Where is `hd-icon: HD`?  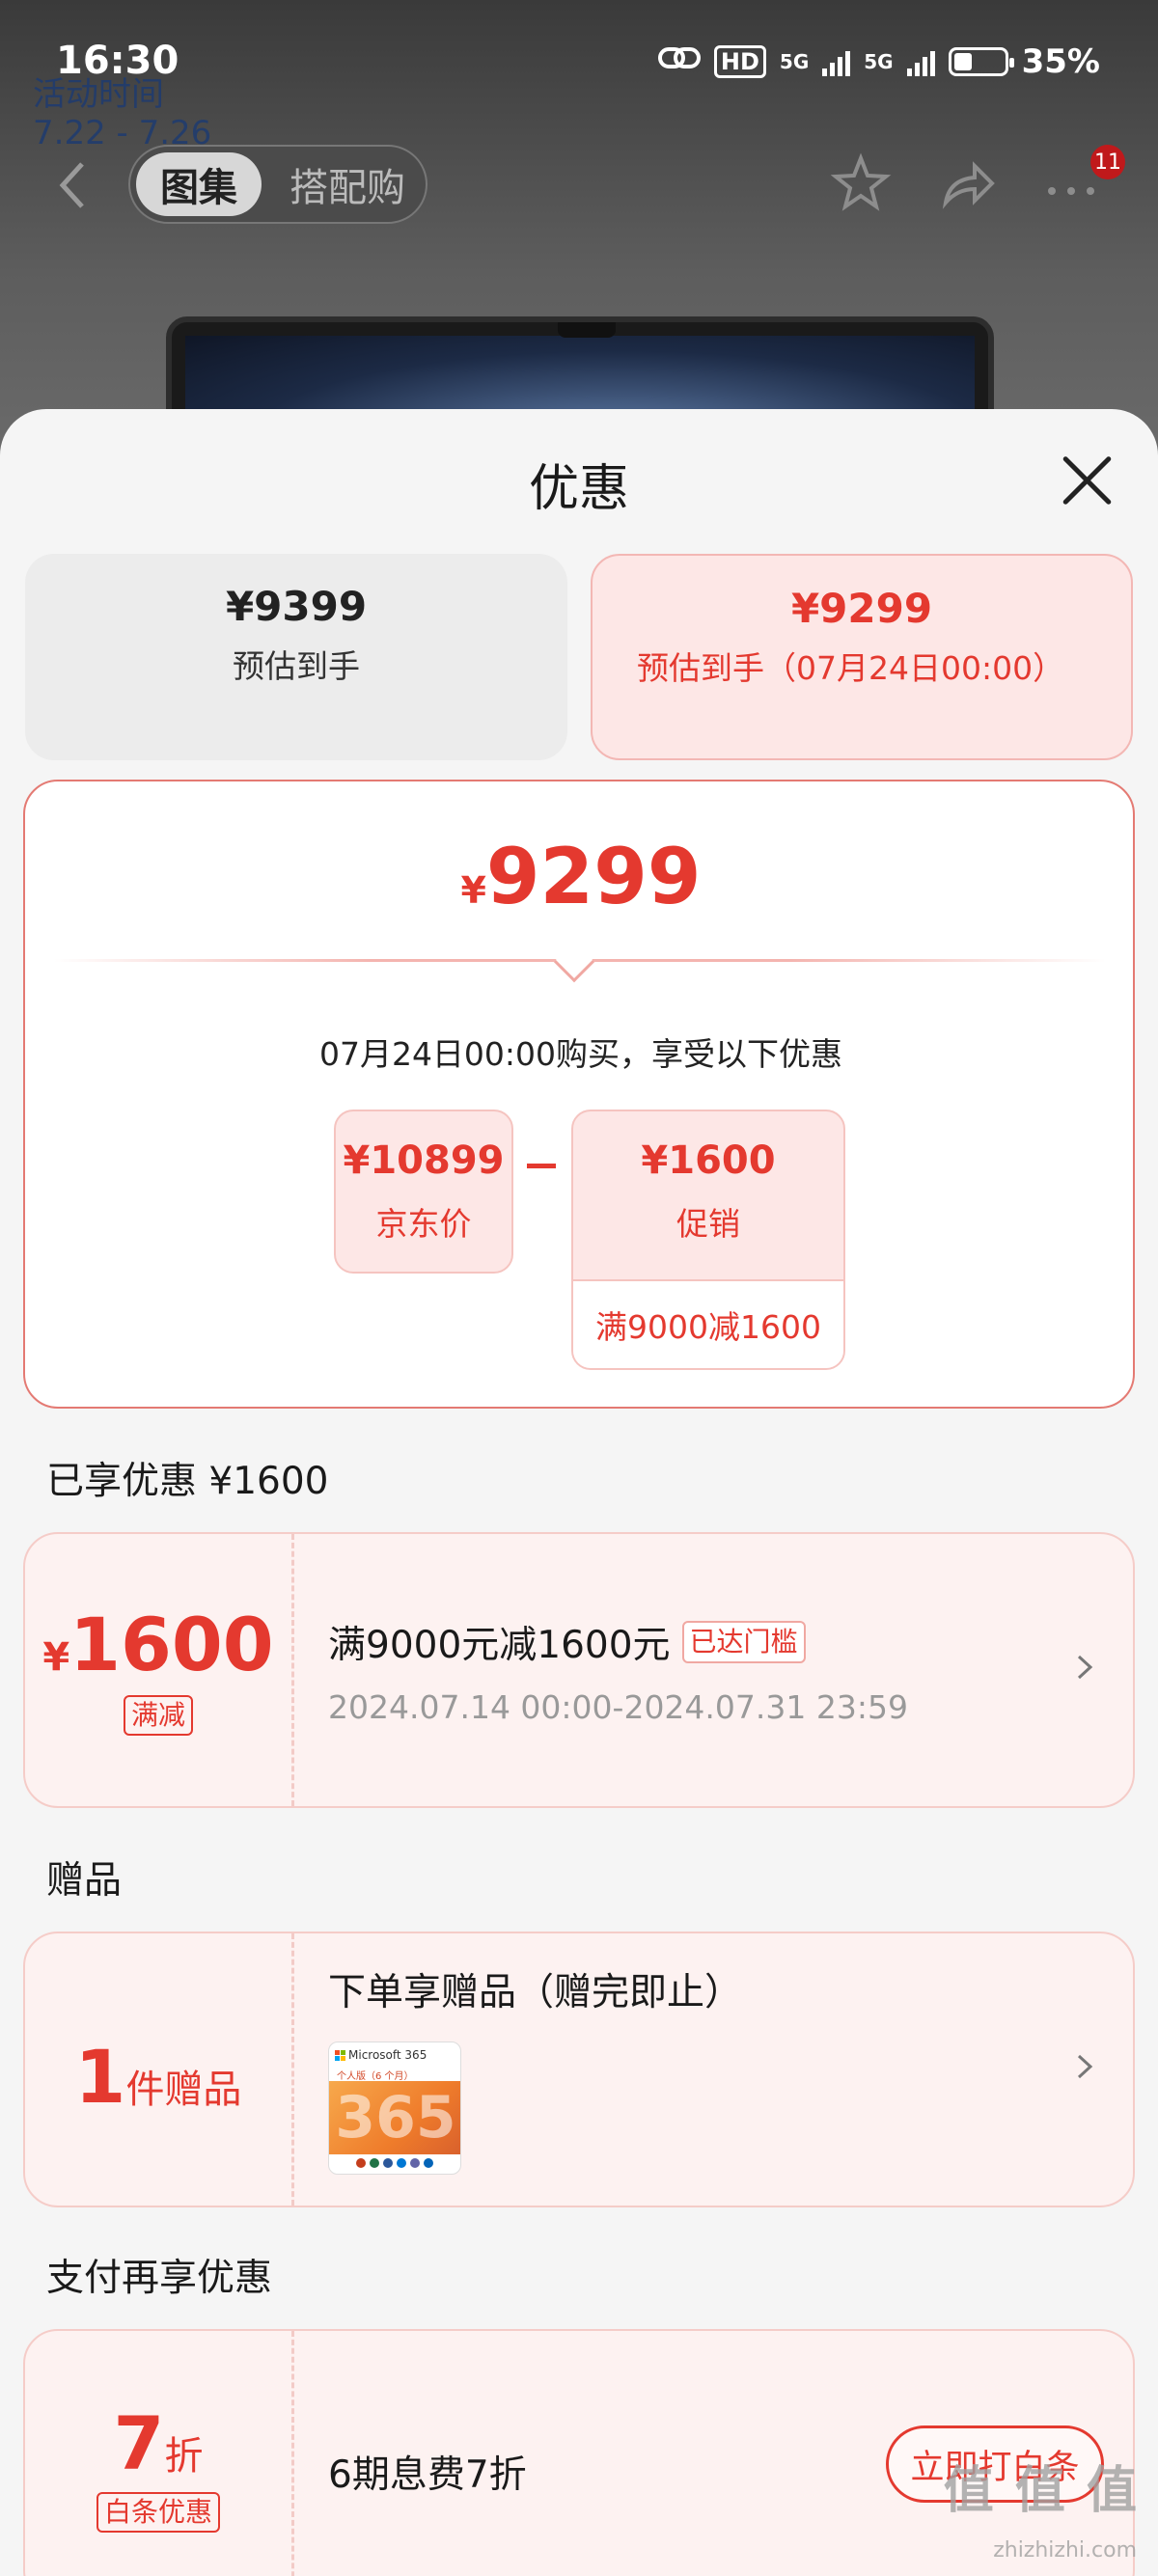 hd-icon: HD is located at coordinates (739, 61).